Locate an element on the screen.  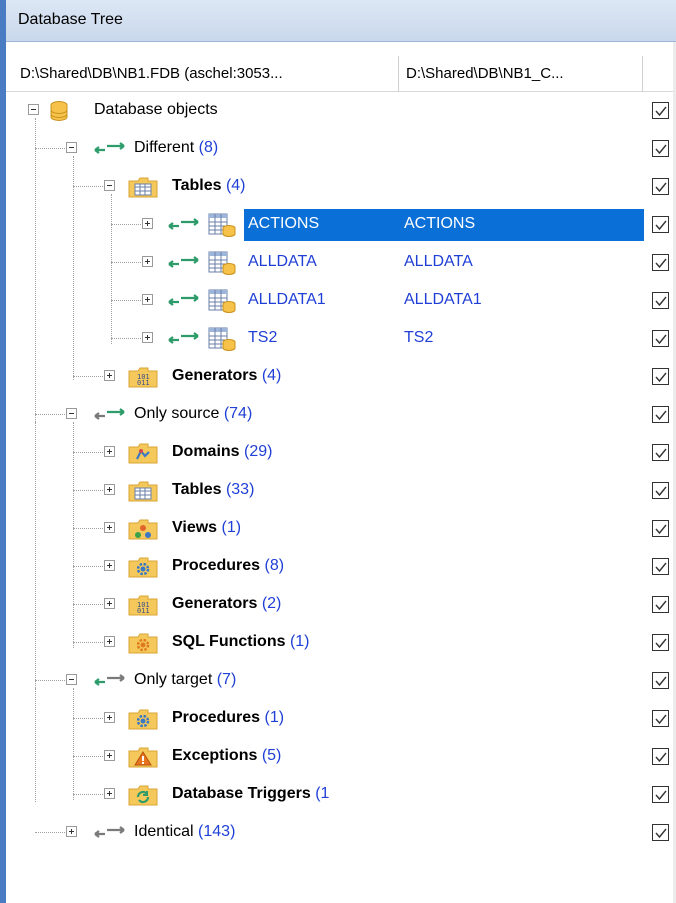
warning-icon is located at coordinates (143, 757).